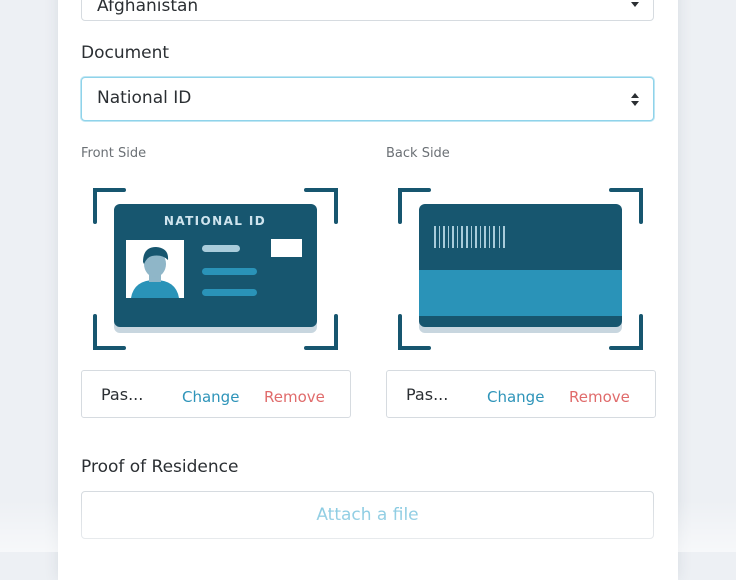 This screenshot has width=736, height=580. I want to click on document-select: National ID, so click(367, 99).